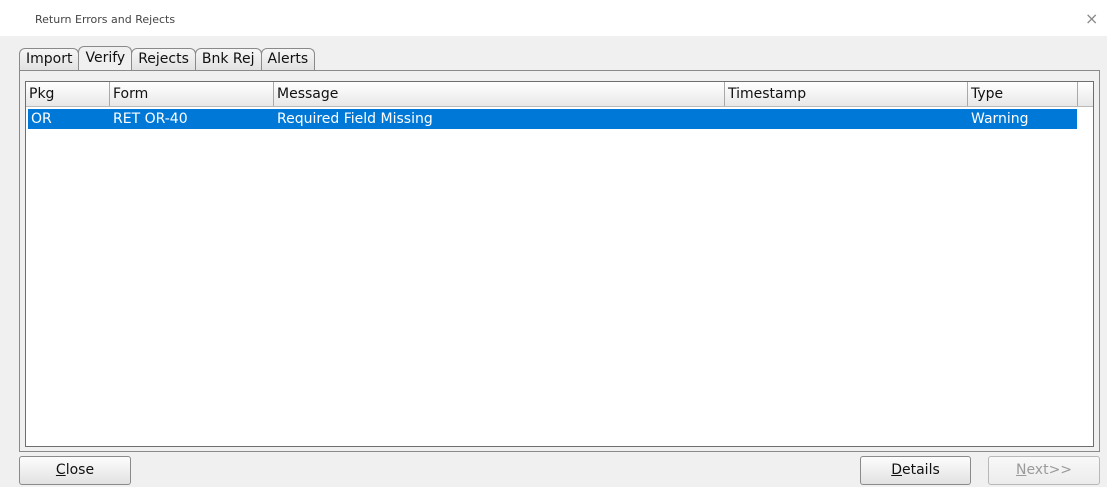  Describe the element at coordinates (41, 119) in the screenshot. I see `cell-pkg: OR` at that location.